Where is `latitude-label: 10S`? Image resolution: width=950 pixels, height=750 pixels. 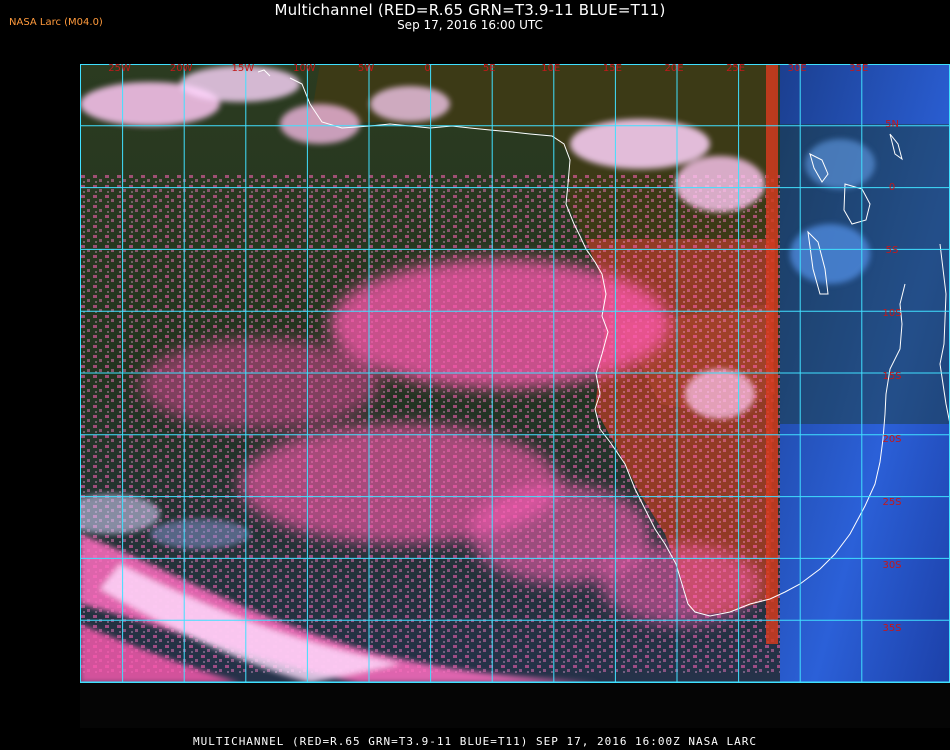 latitude-label: 10S is located at coordinates (891, 313).